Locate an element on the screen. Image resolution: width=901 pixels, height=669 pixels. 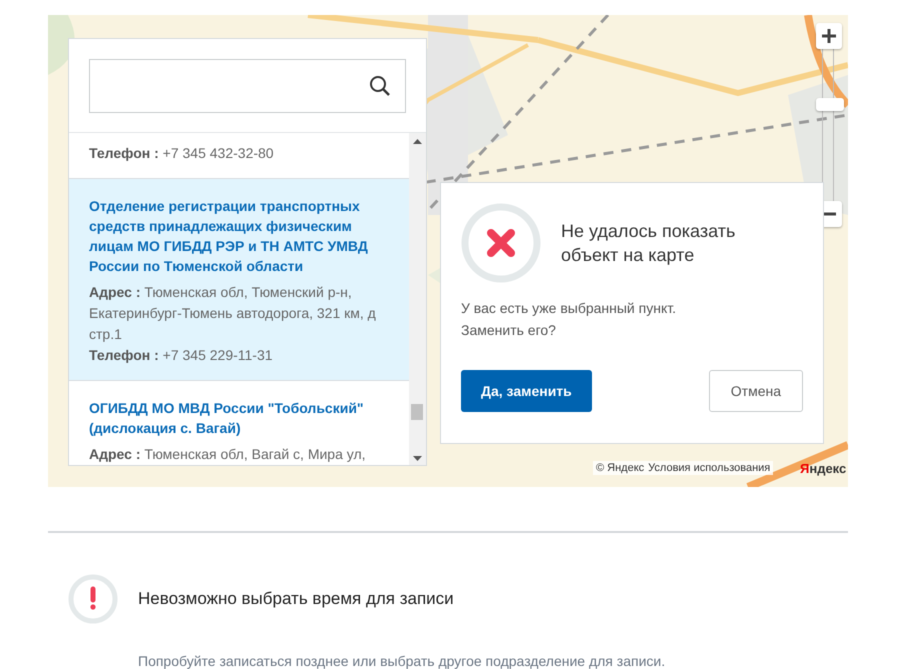
office-address: Адрес : Тюменская обл, Вагай с, Мира ул, is located at coordinates (228, 454).